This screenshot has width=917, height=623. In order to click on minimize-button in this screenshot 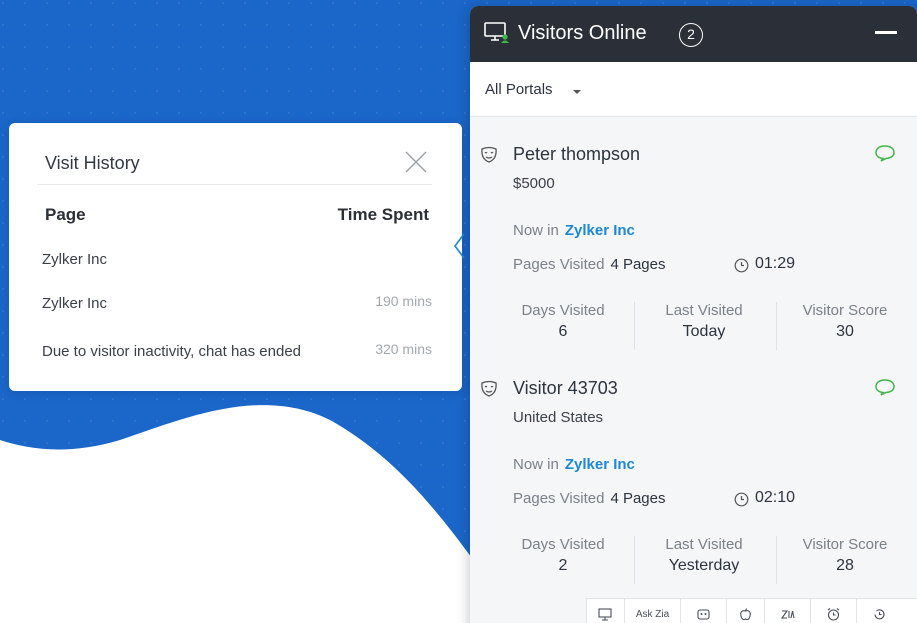, I will do `click(886, 32)`.